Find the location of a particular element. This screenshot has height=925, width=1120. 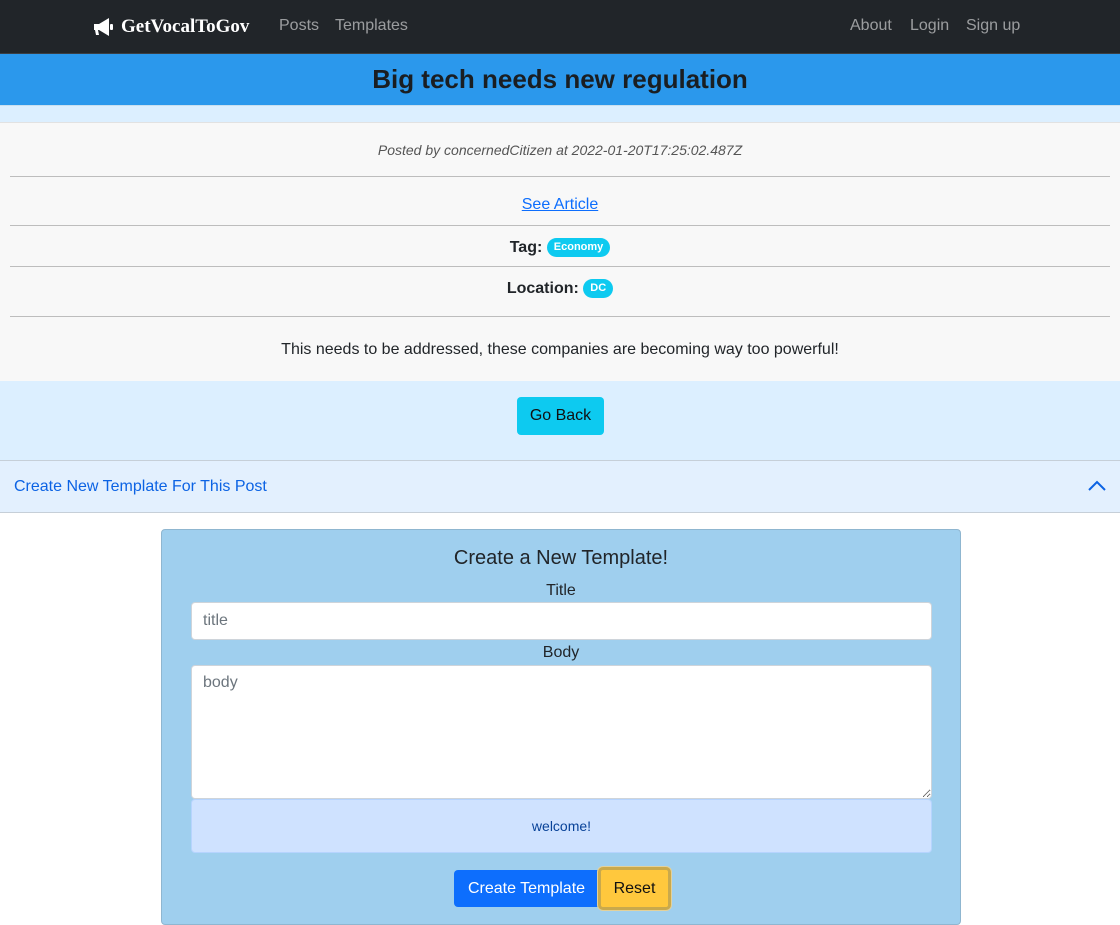

article-row: See Article is located at coordinates (560, 205).